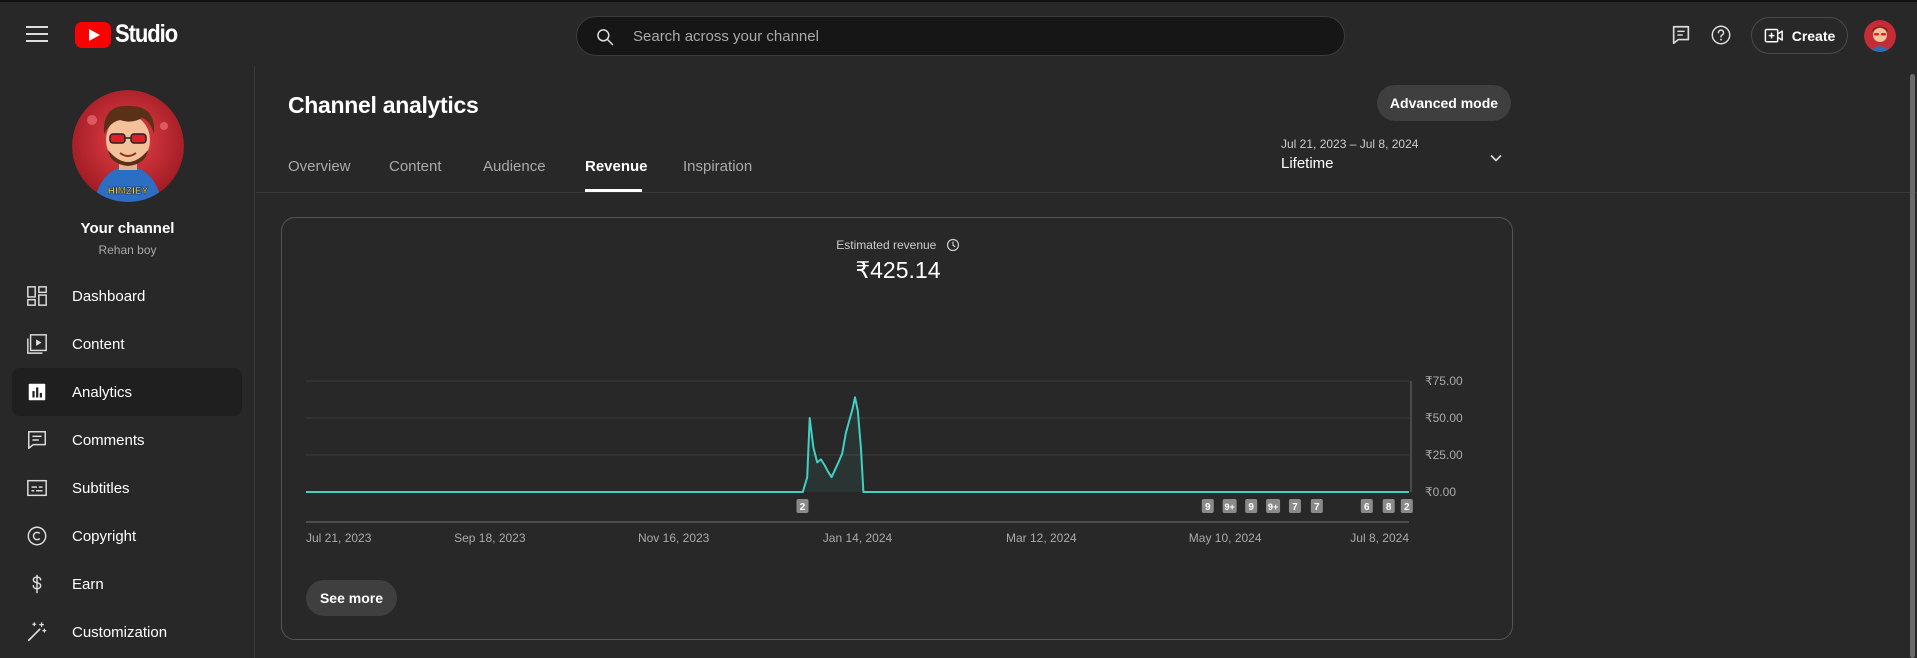 This screenshot has width=1917, height=658. Describe the element at coordinates (104, 536) in the screenshot. I see `sidebar-item-label: Copyright` at that location.